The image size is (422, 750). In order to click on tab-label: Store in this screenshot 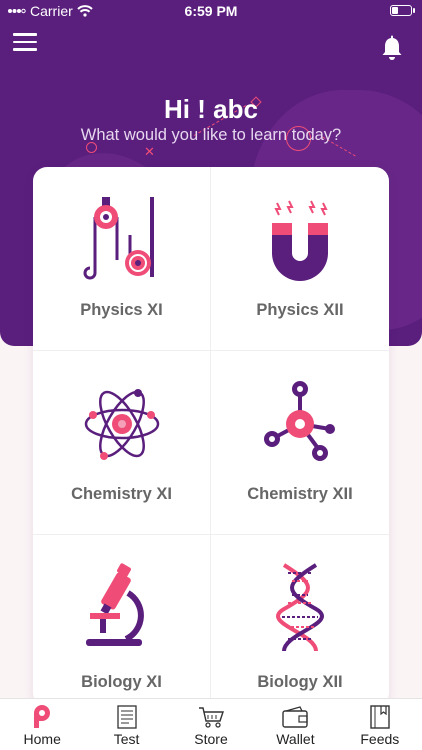, I will do `click(211, 739)`.